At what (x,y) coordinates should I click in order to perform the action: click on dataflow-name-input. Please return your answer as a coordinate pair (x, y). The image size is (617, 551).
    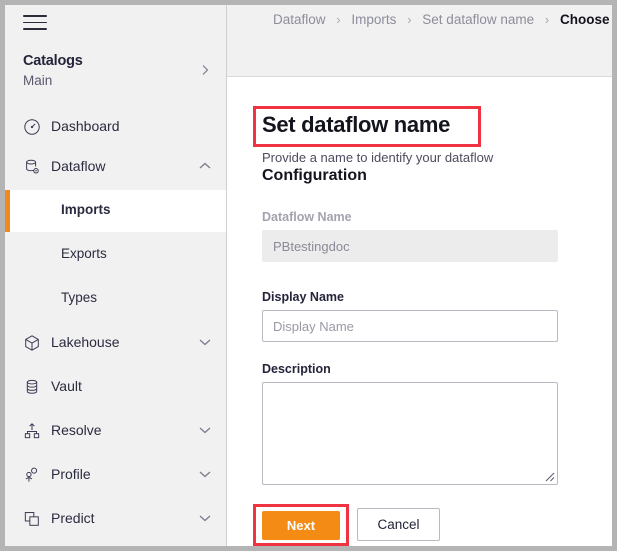
    Looking at the image, I should click on (410, 246).